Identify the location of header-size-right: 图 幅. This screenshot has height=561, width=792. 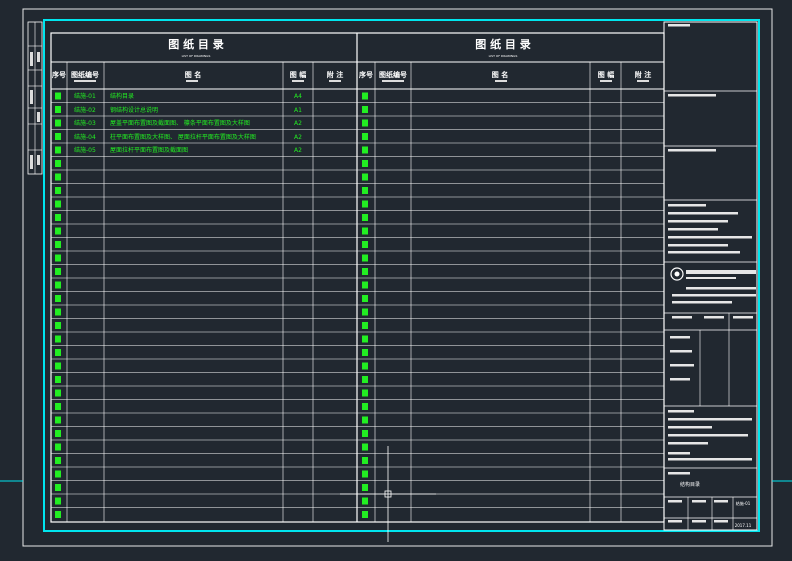
(606, 74).